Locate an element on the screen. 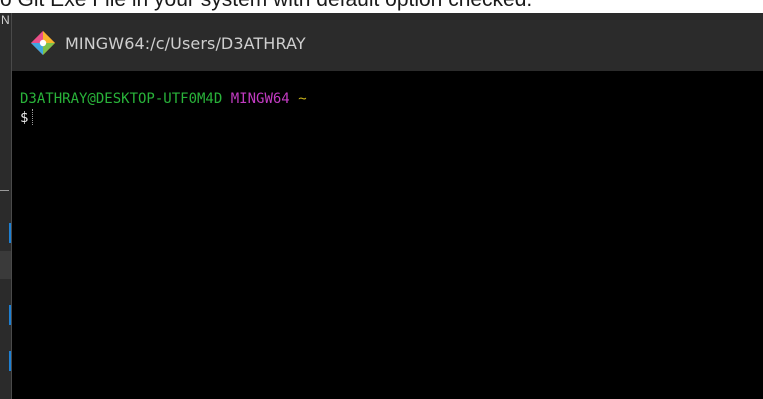  prompt-line: D3ATHRAY@DESKTOP-UTF0M4D MINGW64 ~ is located at coordinates (163, 99).